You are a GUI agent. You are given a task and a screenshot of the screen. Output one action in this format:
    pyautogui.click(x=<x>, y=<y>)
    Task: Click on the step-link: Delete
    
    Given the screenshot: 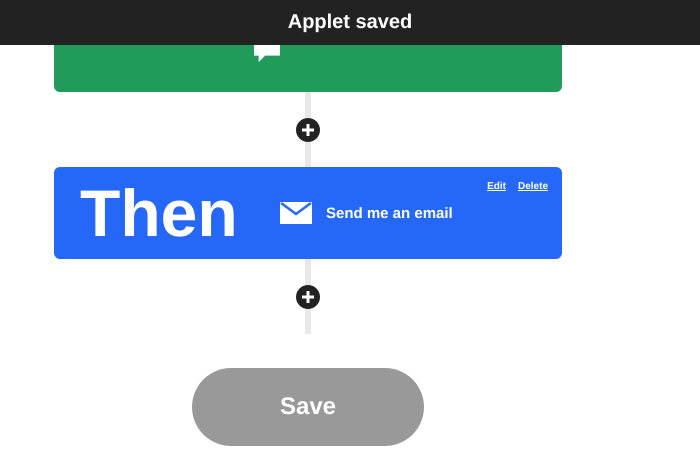 What is the action you would take?
    pyautogui.click(x=533, y=186)
    